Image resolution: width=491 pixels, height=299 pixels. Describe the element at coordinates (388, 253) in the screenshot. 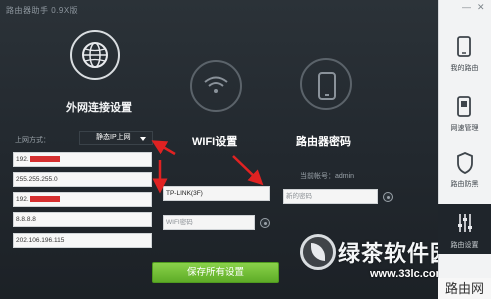

I see `watermark-brand: 绿茶软件园` at that location.